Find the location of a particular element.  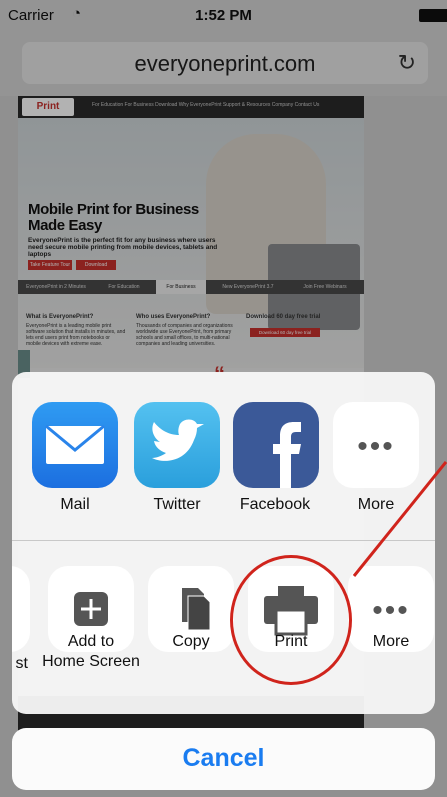

more-actions-label: More is located at coordinates (391, 641).